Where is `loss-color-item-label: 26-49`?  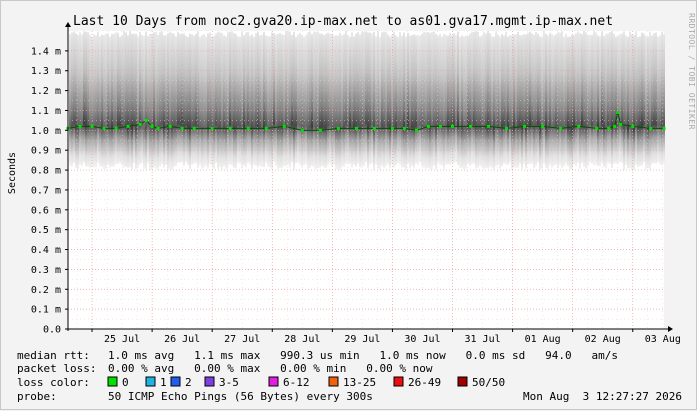
loss-color-item-label: 26-49 is located at coordinates (424, 382).